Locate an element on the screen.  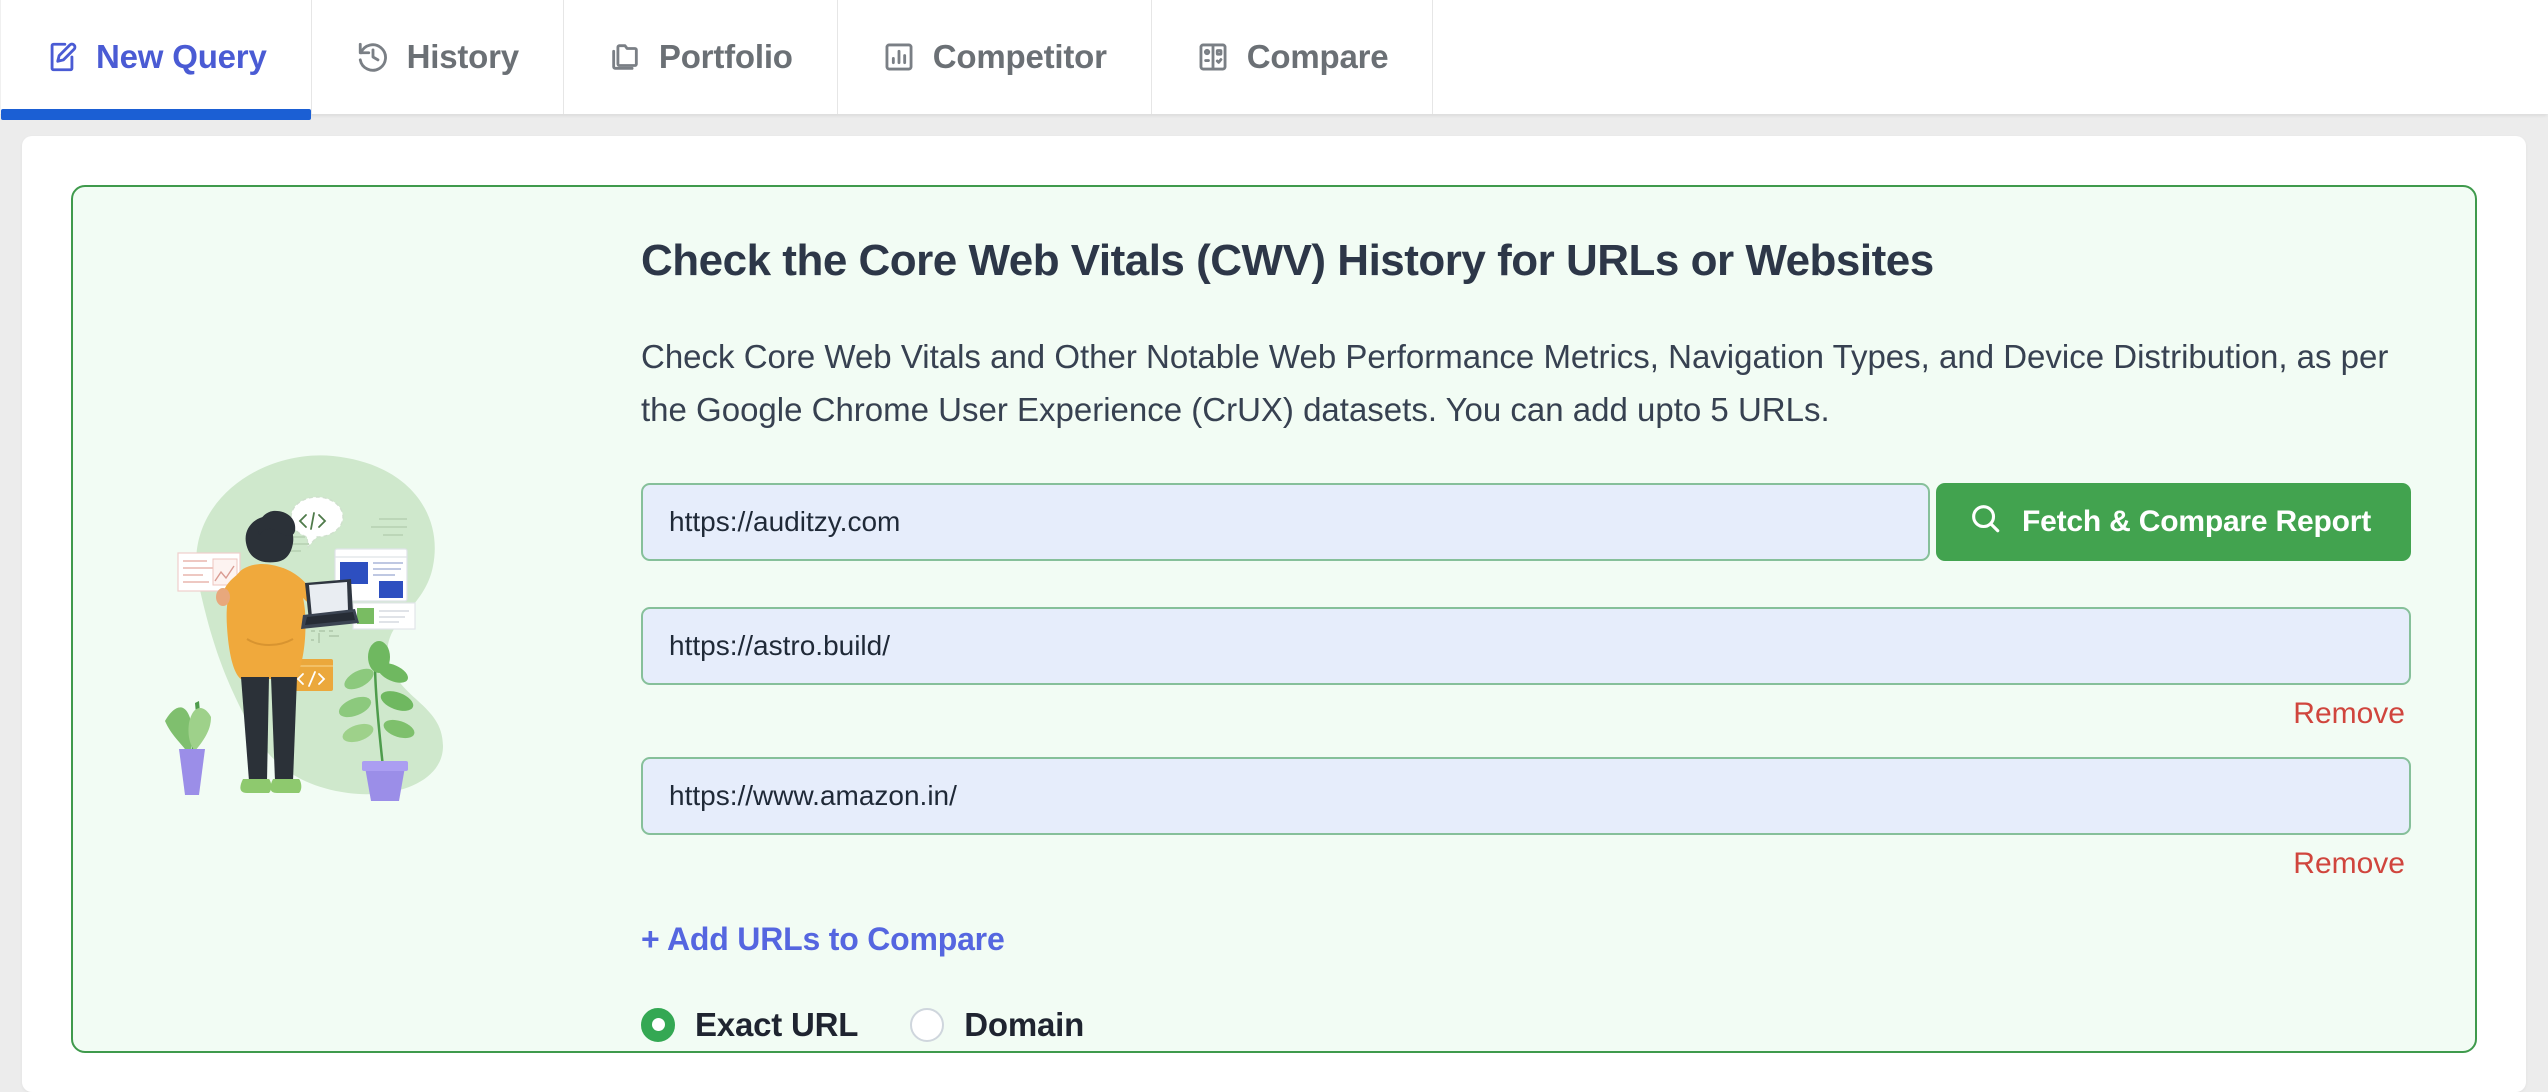
remove-row-3: Remove is located at coordinates (1526, 858).